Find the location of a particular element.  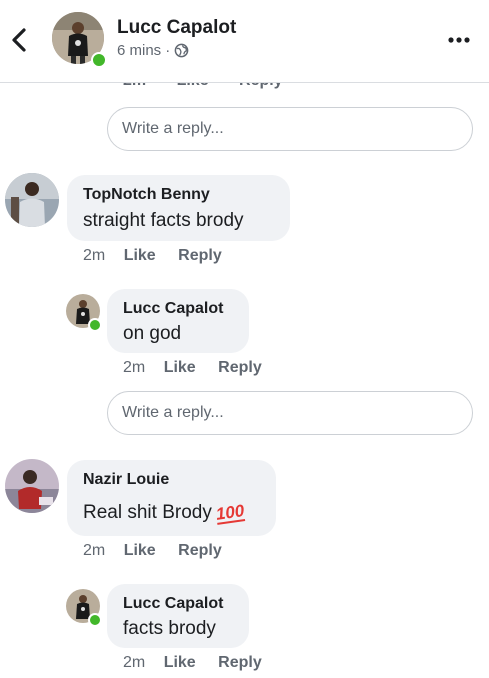

globe-icon is located at coordinates (181, 50).